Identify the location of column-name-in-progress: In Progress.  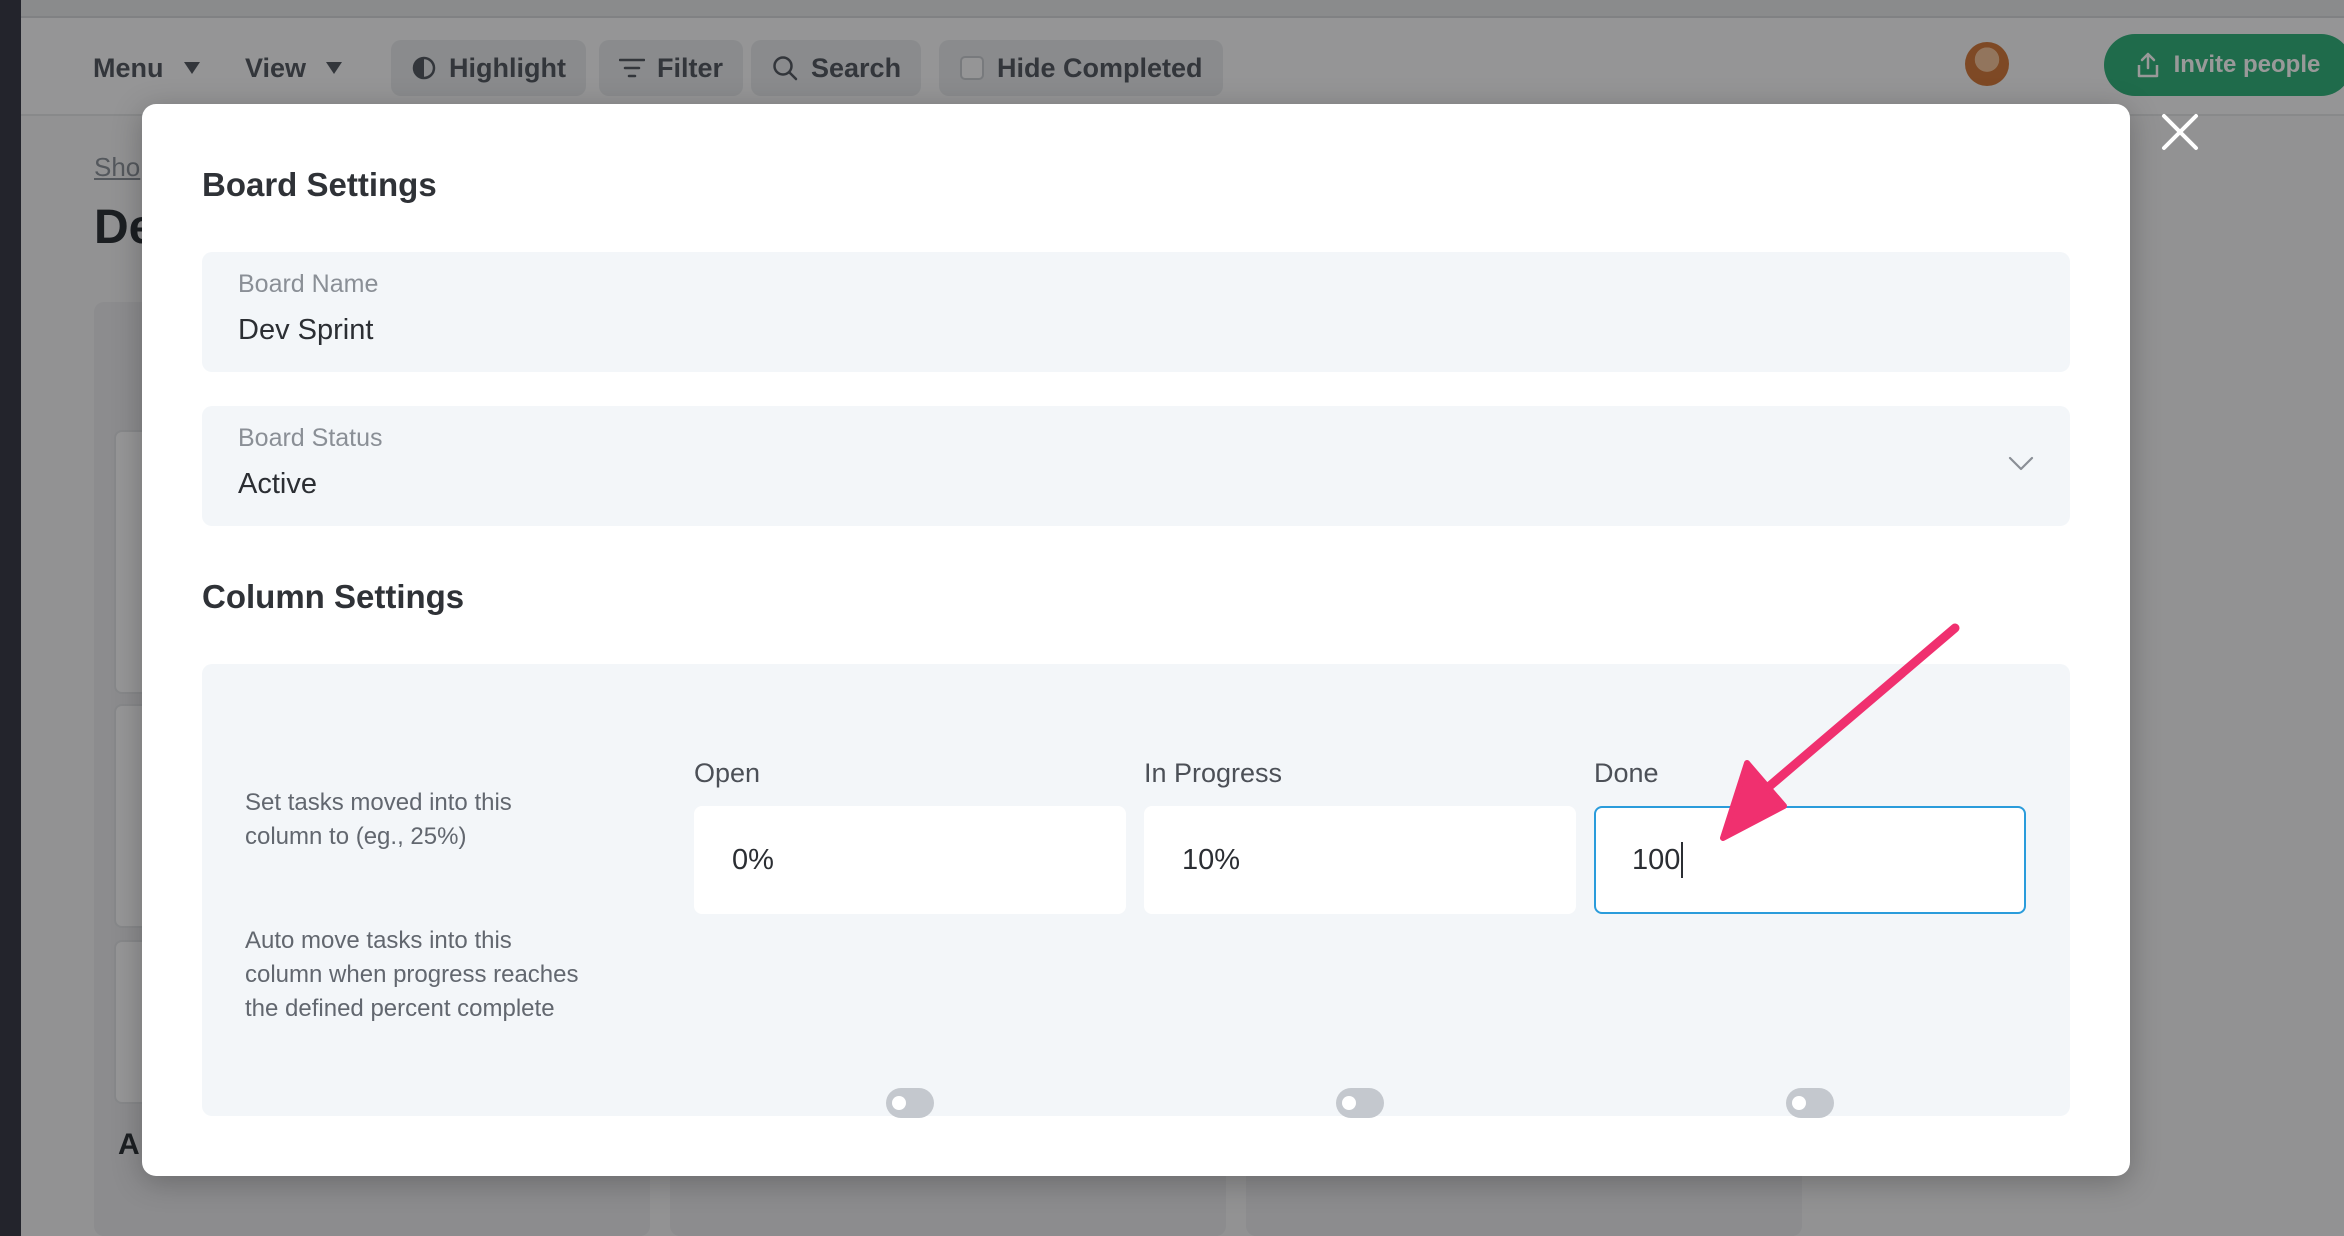
(1213, 773).